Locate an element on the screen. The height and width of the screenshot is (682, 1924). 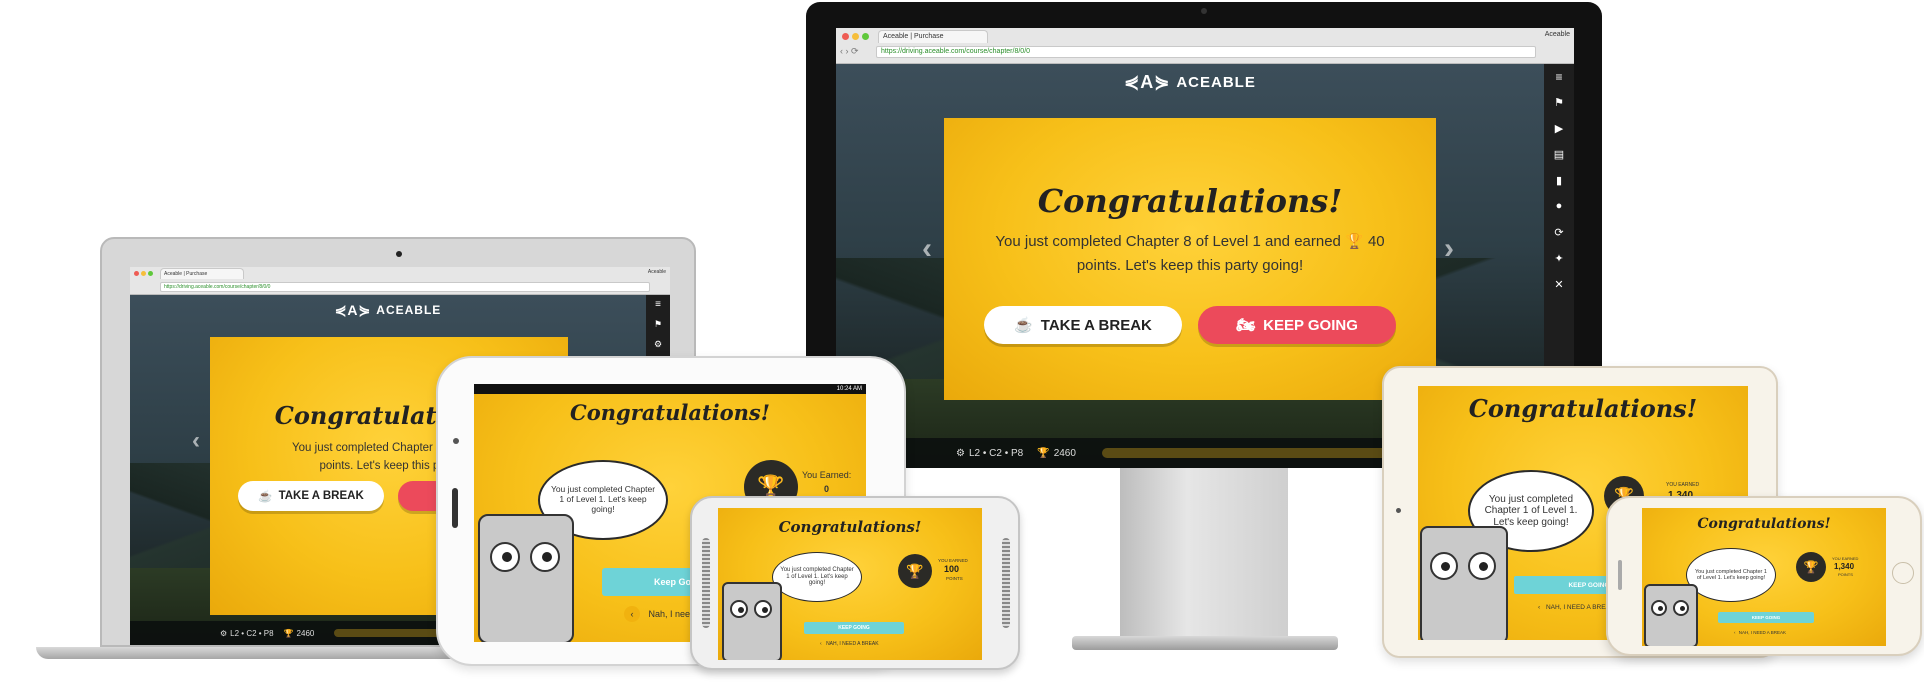
laptop-prev-arrow-icon: ‹ is located at coordinates (196, 441).